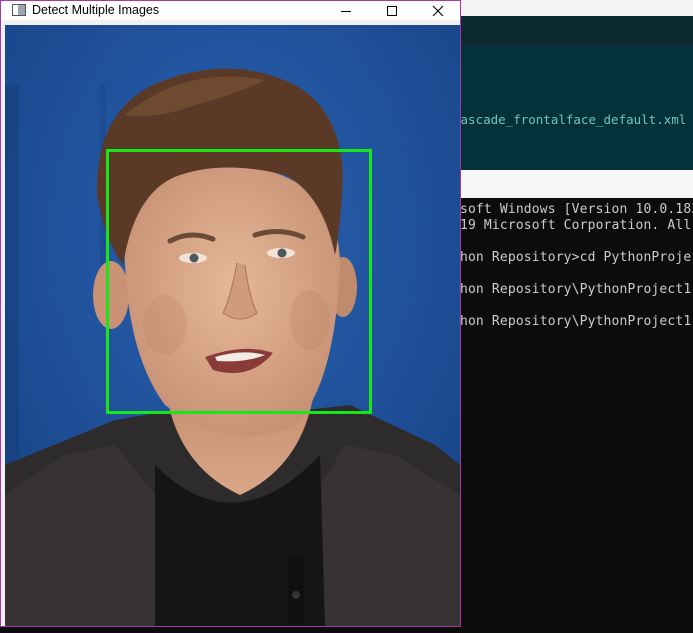  Describe the element at coordinates (19, 10) in the screenshot. I see `opencv-window-icon` at that location.